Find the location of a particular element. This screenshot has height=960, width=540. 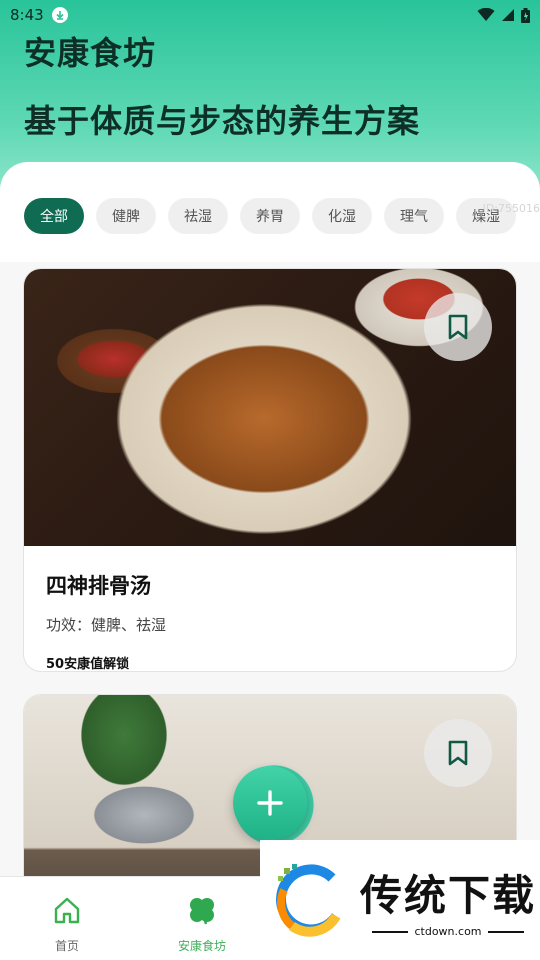

clover-icon is located at coordinates (202, 910).